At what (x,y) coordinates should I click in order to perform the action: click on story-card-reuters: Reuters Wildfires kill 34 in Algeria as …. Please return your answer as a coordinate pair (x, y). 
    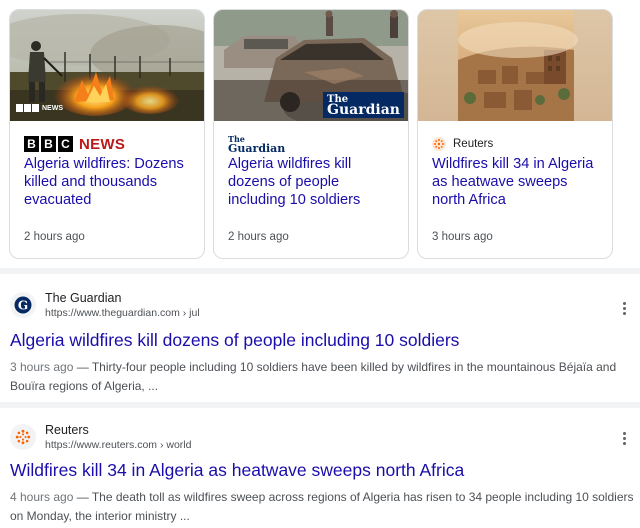
    Looking at the image, I should click on (515, 134).